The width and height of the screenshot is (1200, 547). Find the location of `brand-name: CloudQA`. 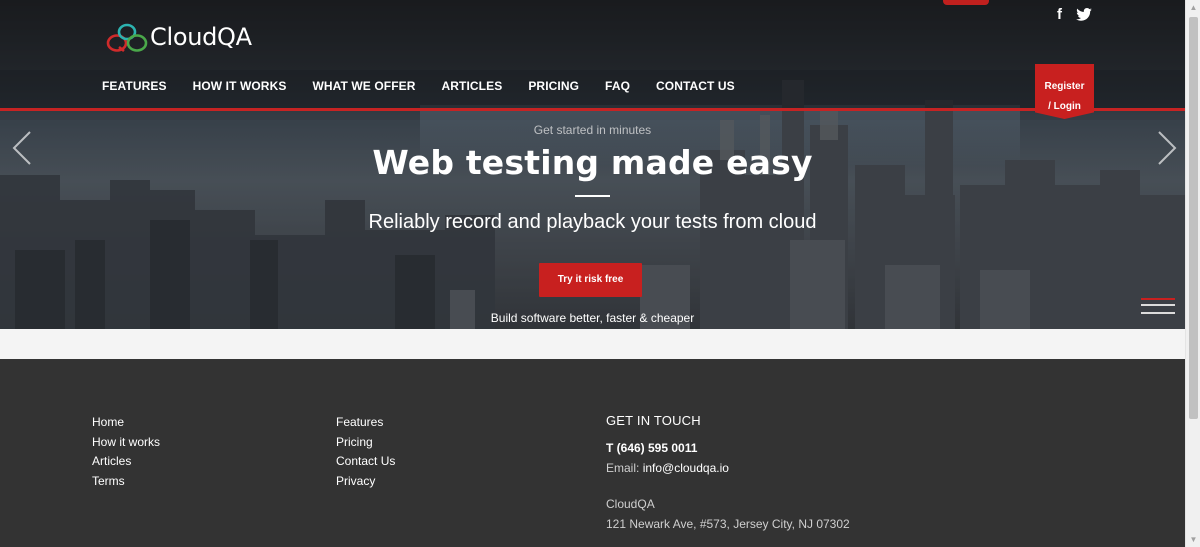

brand-name: CloudQA is located at coordinates (201, 37).